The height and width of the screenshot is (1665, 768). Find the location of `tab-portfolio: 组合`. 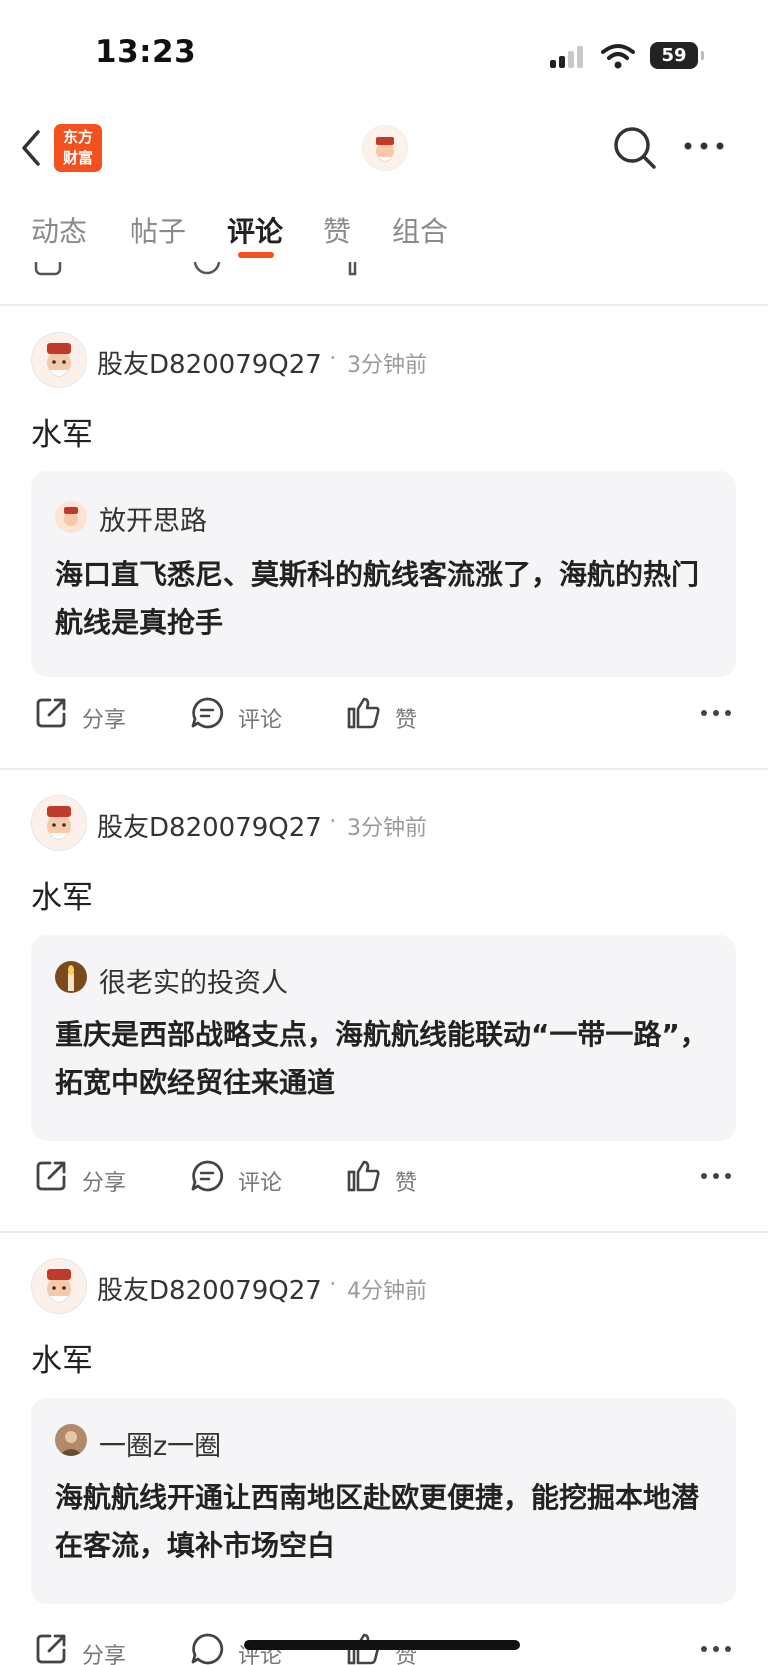

tab-portfolio: 组合 is located at coordinates (420, 230).